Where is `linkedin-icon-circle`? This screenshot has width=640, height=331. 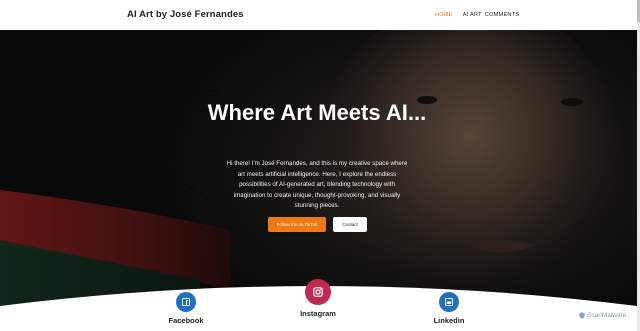 linkedin-icon-circle is located at coordinates (449, 302).